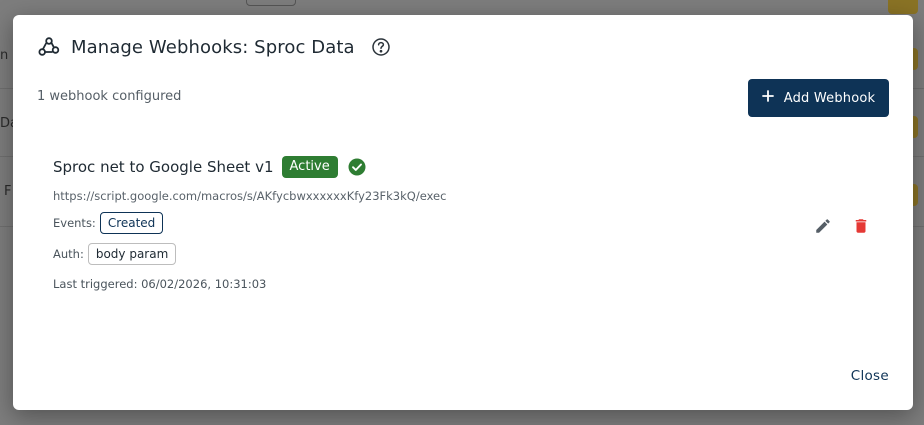  Describe the element at coordinates (381, 47) in the screenshot. I see `help-circle-icon` at that location.